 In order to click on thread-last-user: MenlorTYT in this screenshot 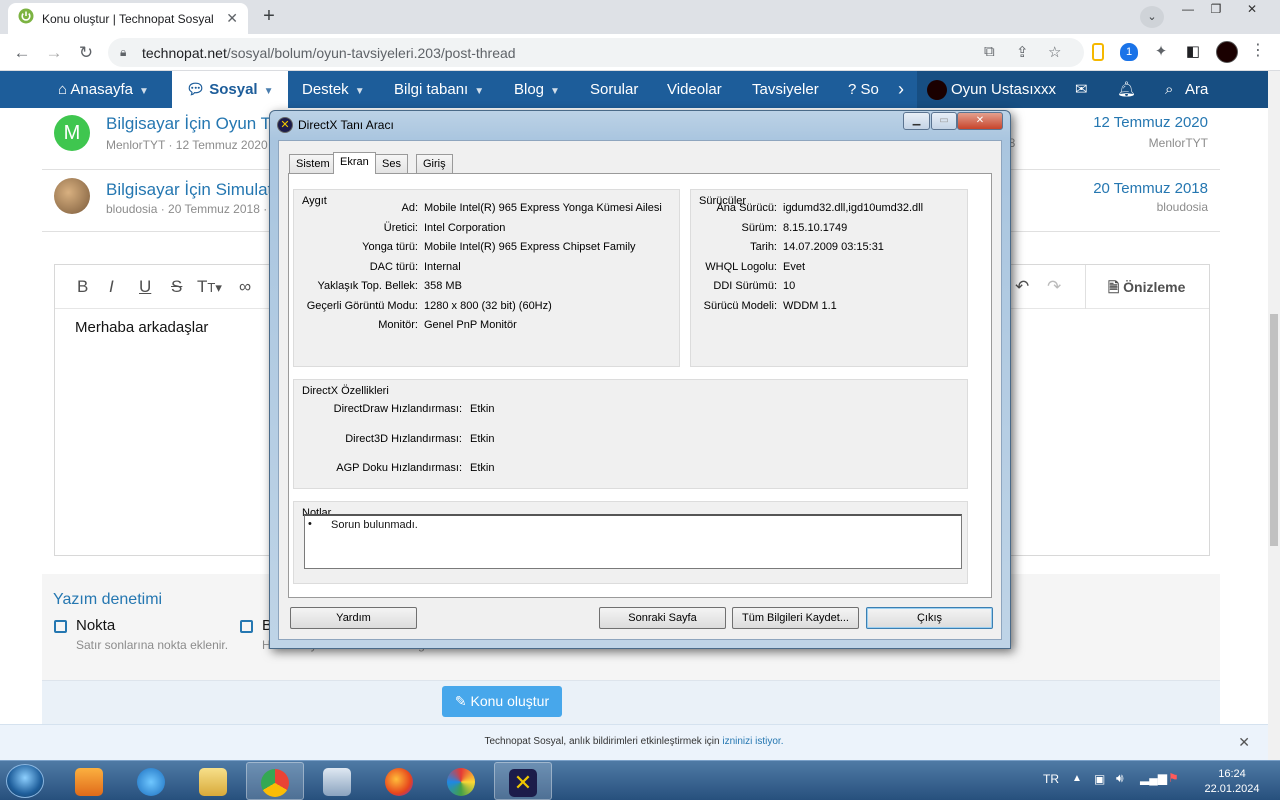, I will do `click(1178, 143)`.